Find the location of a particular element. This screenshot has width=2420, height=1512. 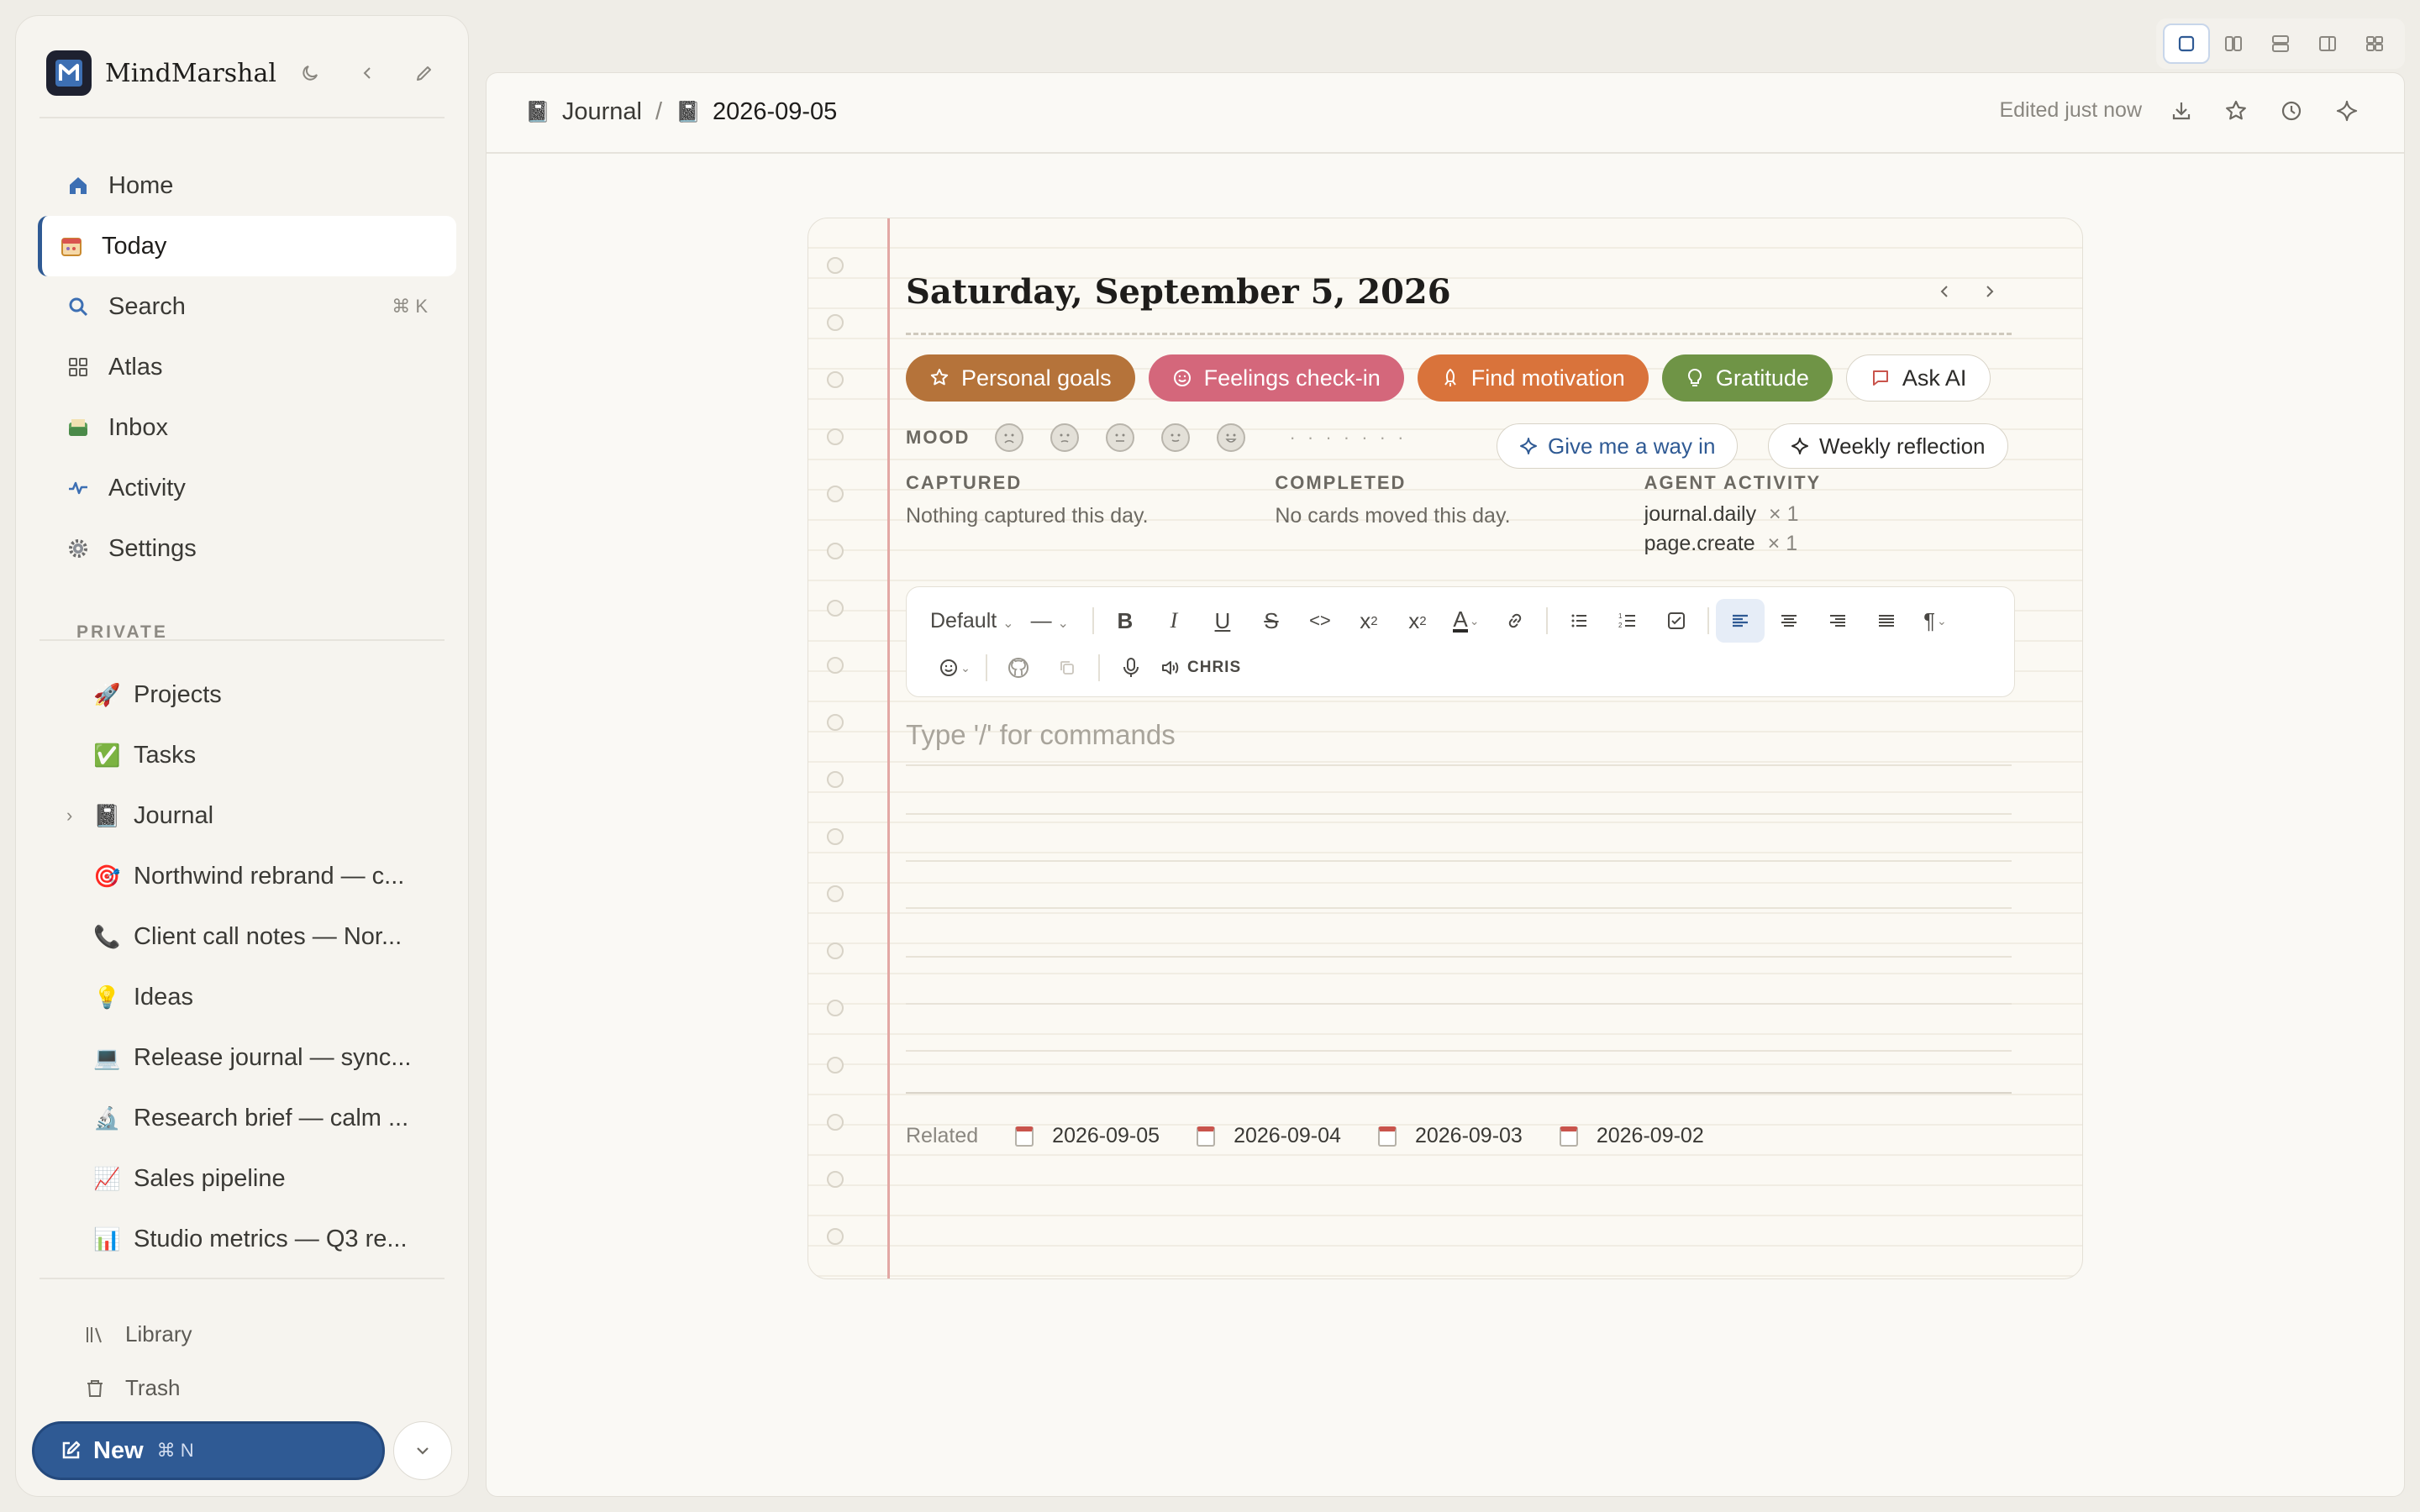

text-style-select: Default ⌄ is located at coordinates (972, 621).